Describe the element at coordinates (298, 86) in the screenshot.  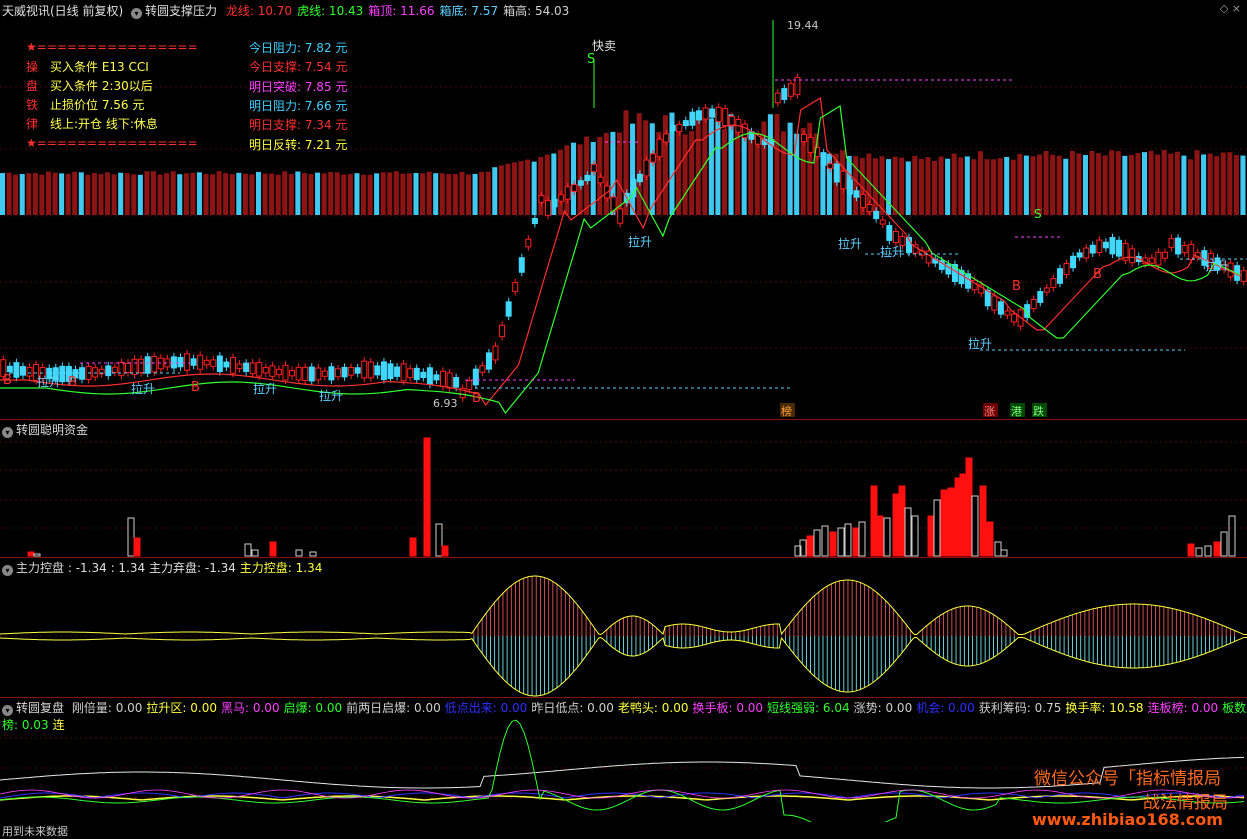
I see `level-row: 明日突破: 7.85 元` at that location.